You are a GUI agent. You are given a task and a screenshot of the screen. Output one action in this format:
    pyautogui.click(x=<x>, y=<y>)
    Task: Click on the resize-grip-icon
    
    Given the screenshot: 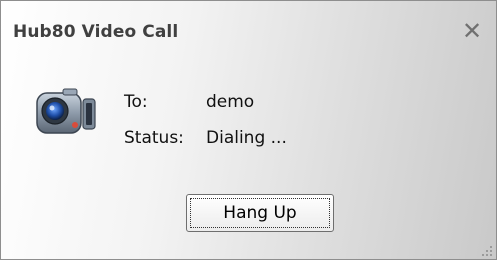 What is the action you would take?
    pyautogui.click(x=487, y=250)
    